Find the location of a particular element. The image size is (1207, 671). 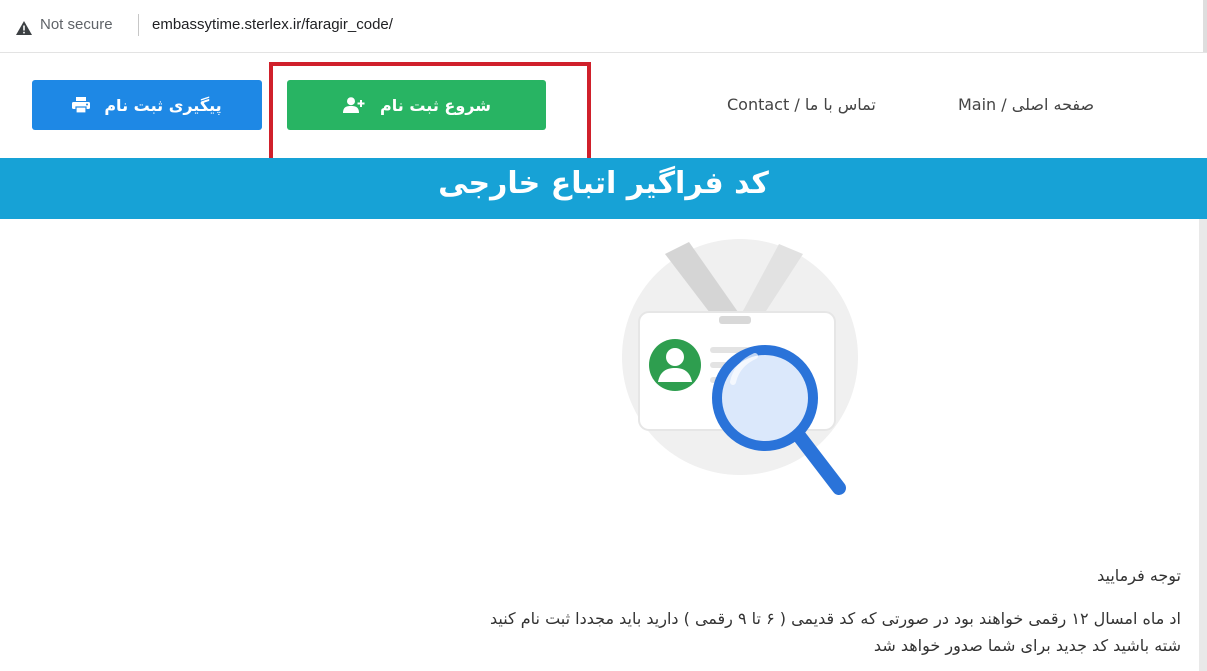

address-divider is located at coordinates (138, 25).